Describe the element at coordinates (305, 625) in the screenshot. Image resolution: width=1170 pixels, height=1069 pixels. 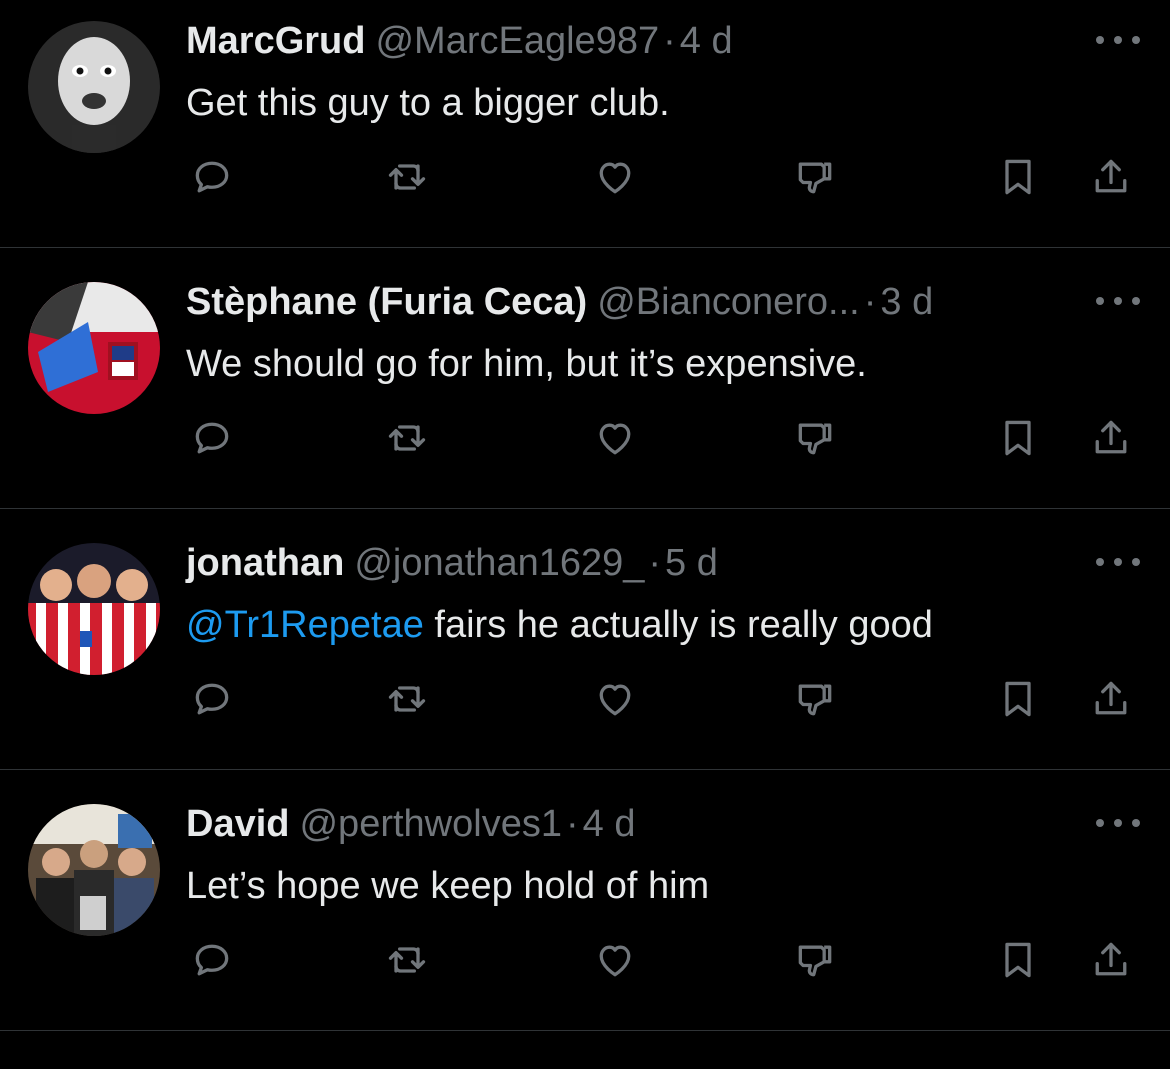
I see `mention-link: @Tr1Repetae` at that location.